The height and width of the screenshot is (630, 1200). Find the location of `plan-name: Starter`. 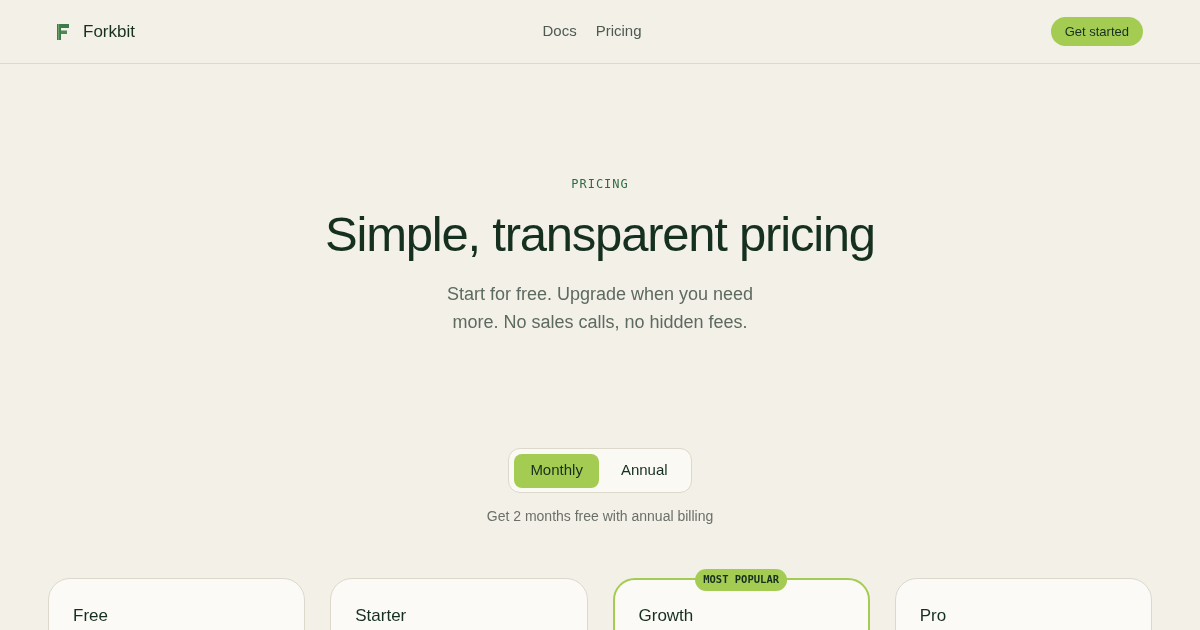

plan-name: Starter is located at coordinates (381, 616).